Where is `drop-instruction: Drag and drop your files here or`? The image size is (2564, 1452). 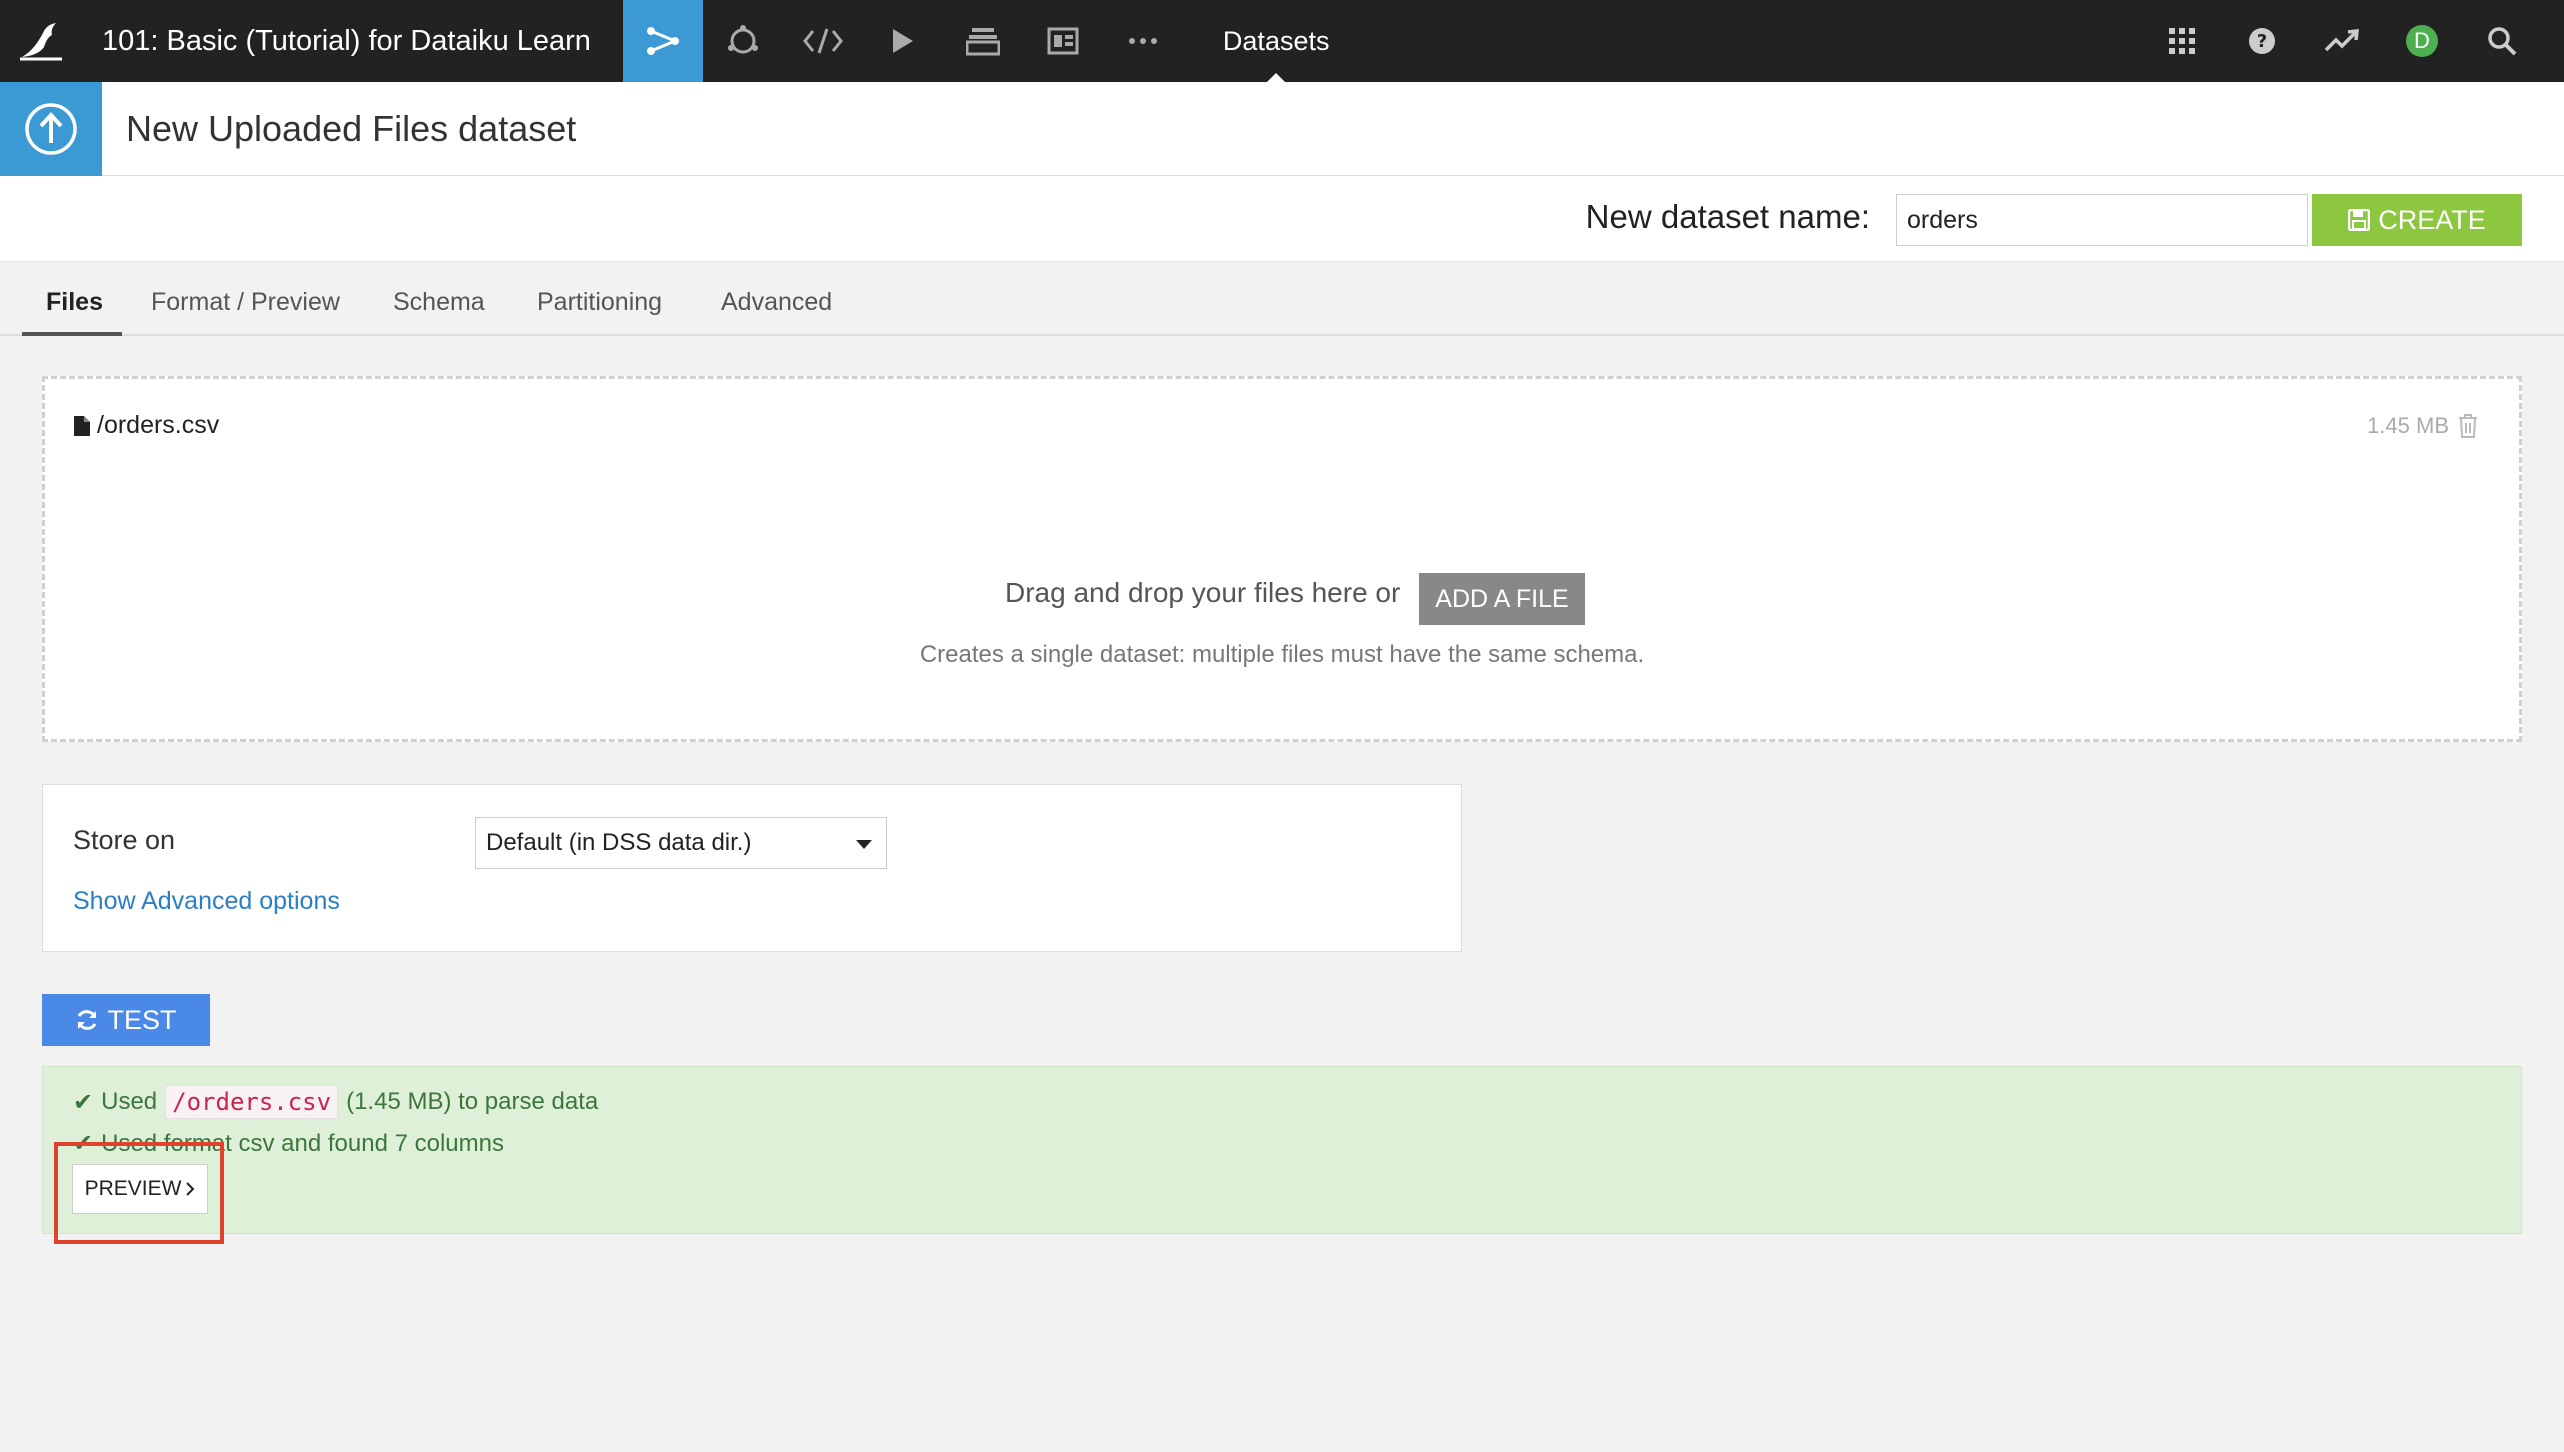
drop-instruction: Drag and drop your files here or is located at coordinates (1203, 592).